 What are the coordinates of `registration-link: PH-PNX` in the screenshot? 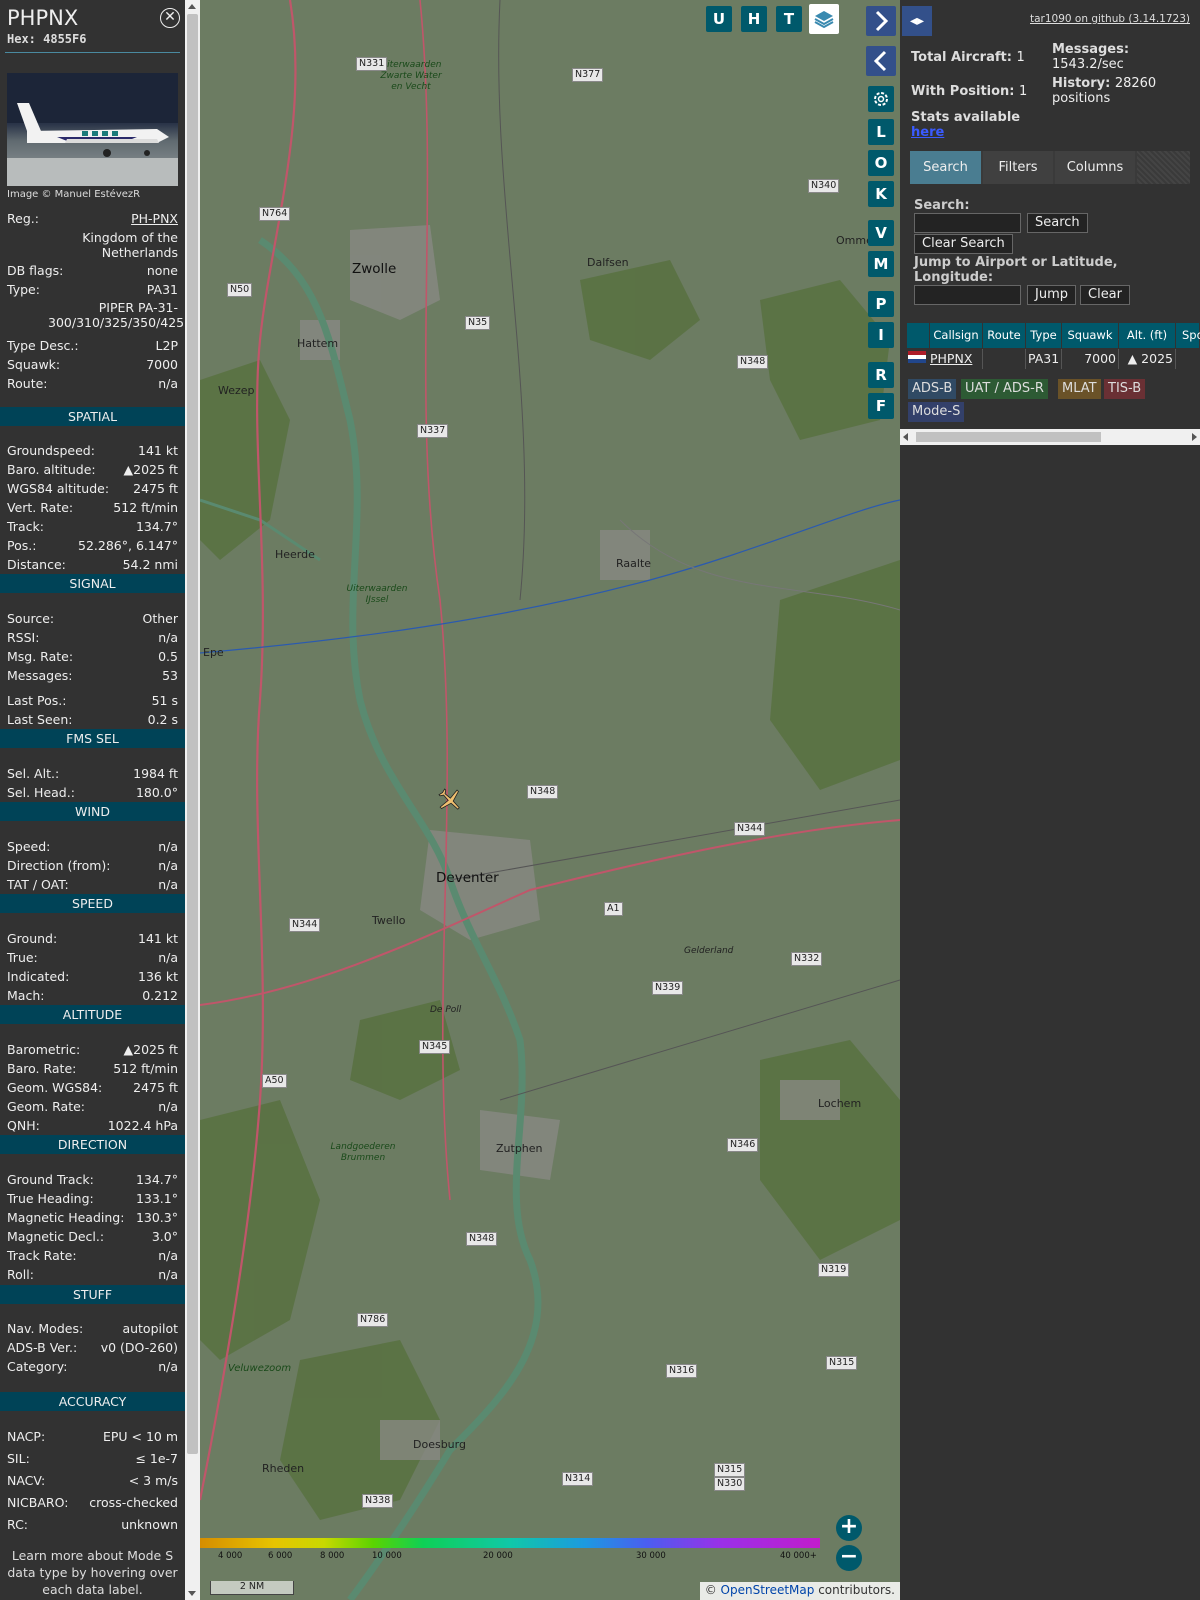 It's located at (154, 218).